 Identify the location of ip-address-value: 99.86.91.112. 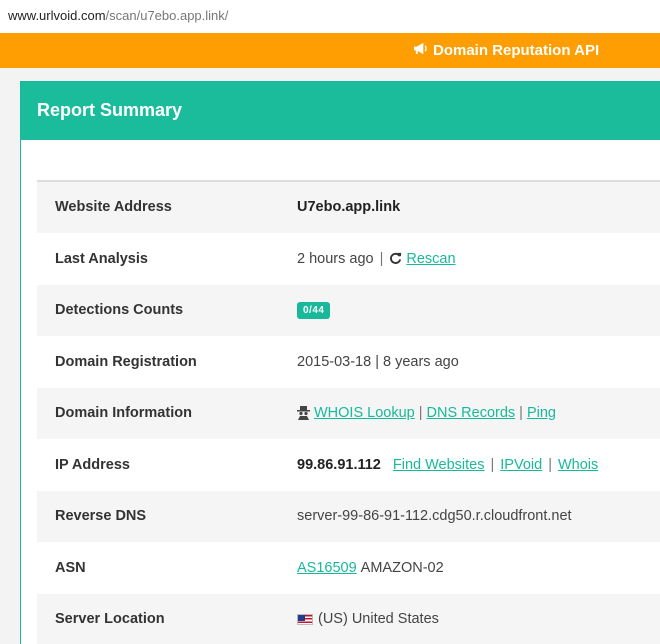
(339, 464).